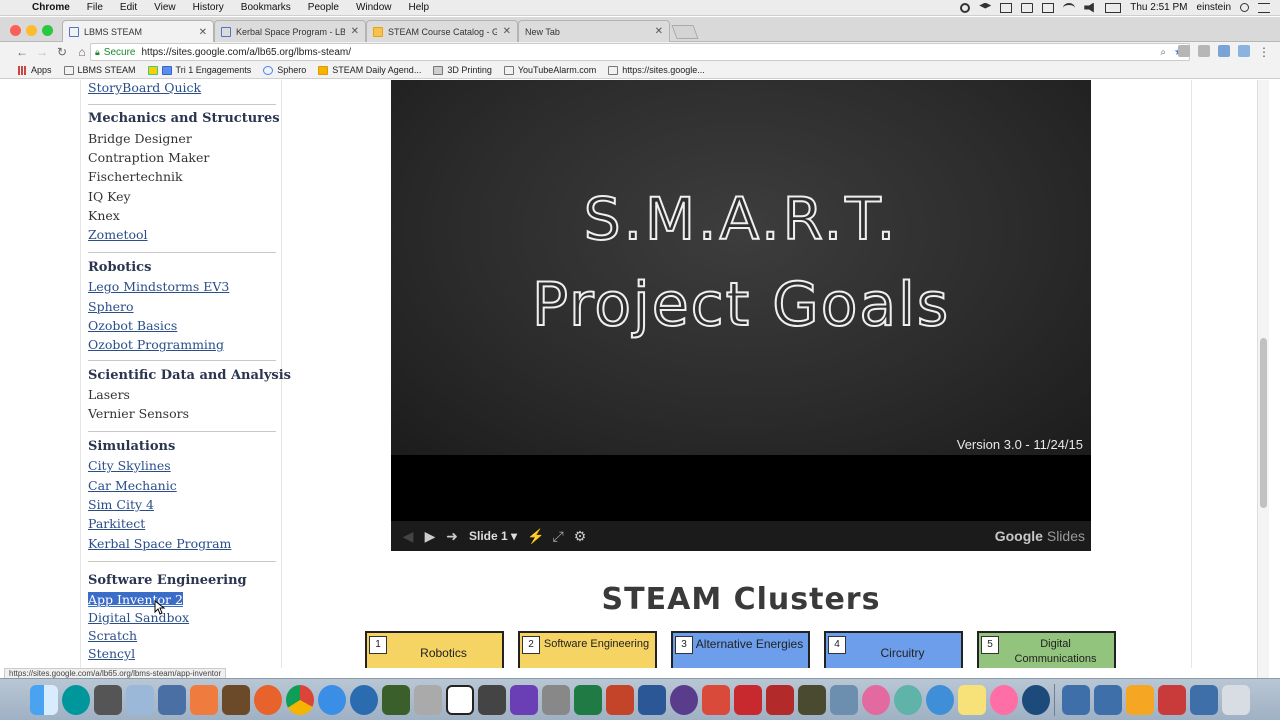 The image size is (1280, 720). I want to click on screen-icon, so click(1027, 7).